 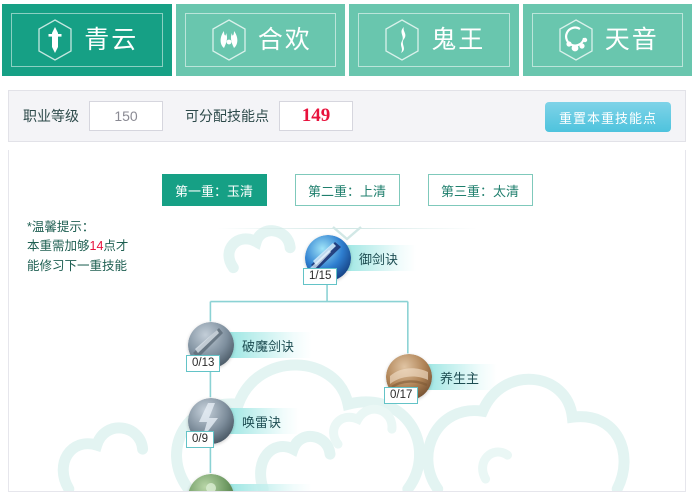 I want to click on job-level-label: 职业等级, so click(x=51, y=116).